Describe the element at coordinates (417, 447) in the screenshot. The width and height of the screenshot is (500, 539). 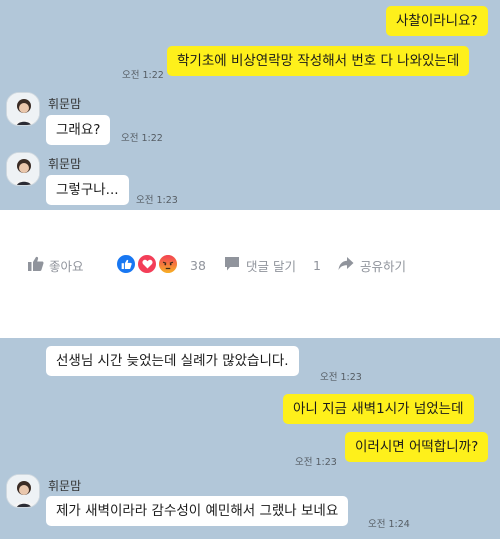
I see `my-message-bubble: 이러시면 어떡합니까?` at that location.